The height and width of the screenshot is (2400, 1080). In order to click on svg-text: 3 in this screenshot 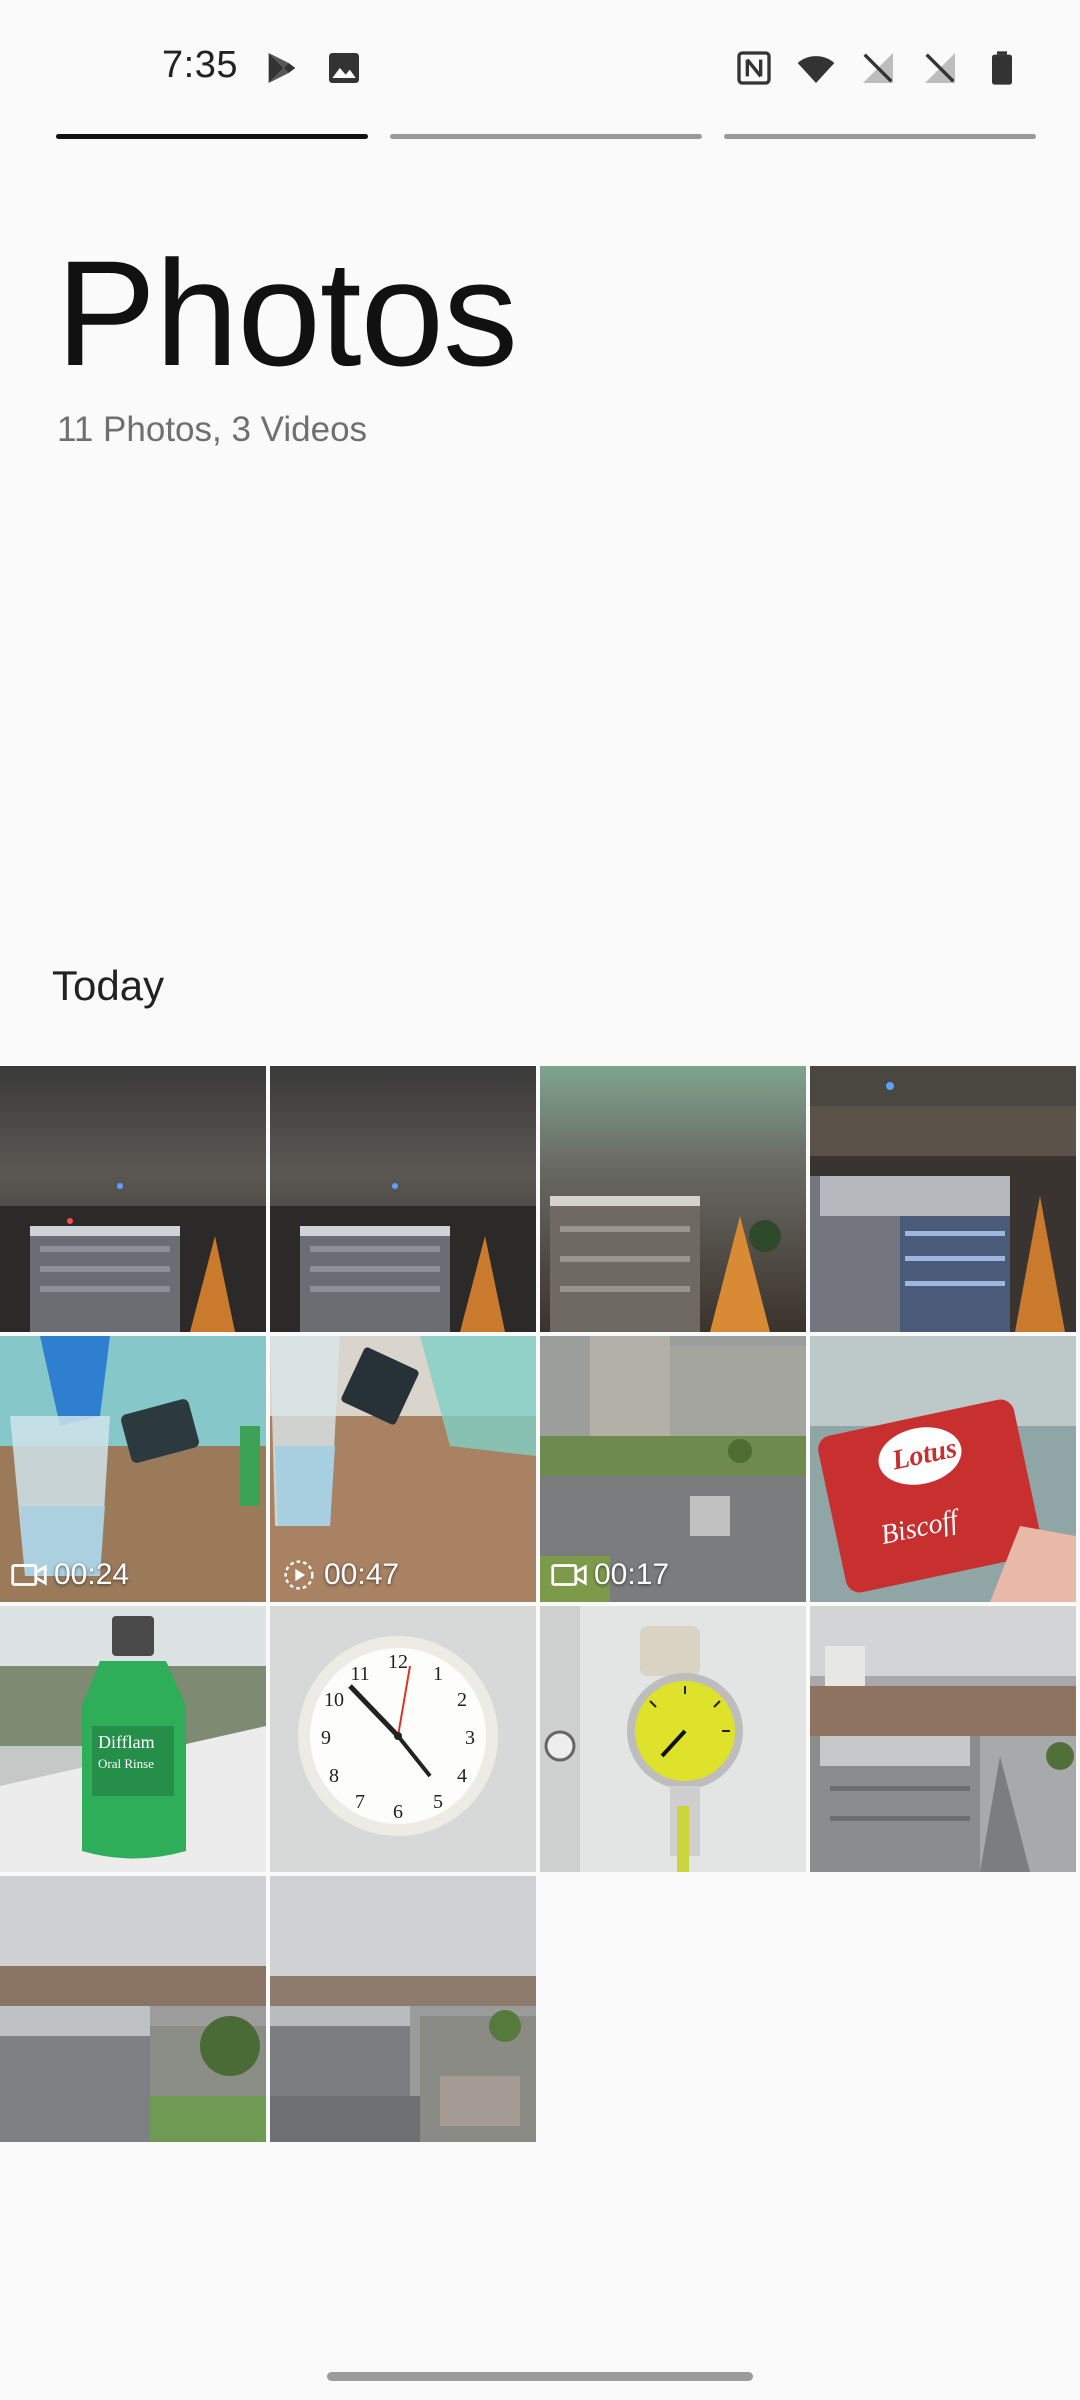, I will do `click(470, 1738)`.